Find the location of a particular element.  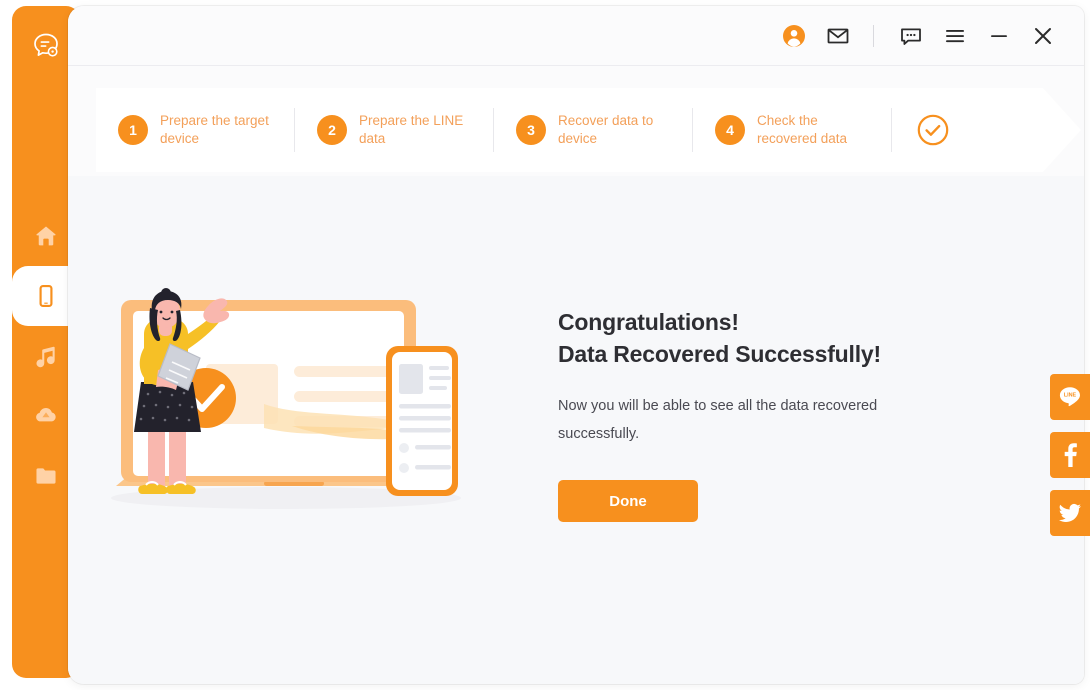

headline-line-1: Congratulations! is located at coordinates (648, 322).